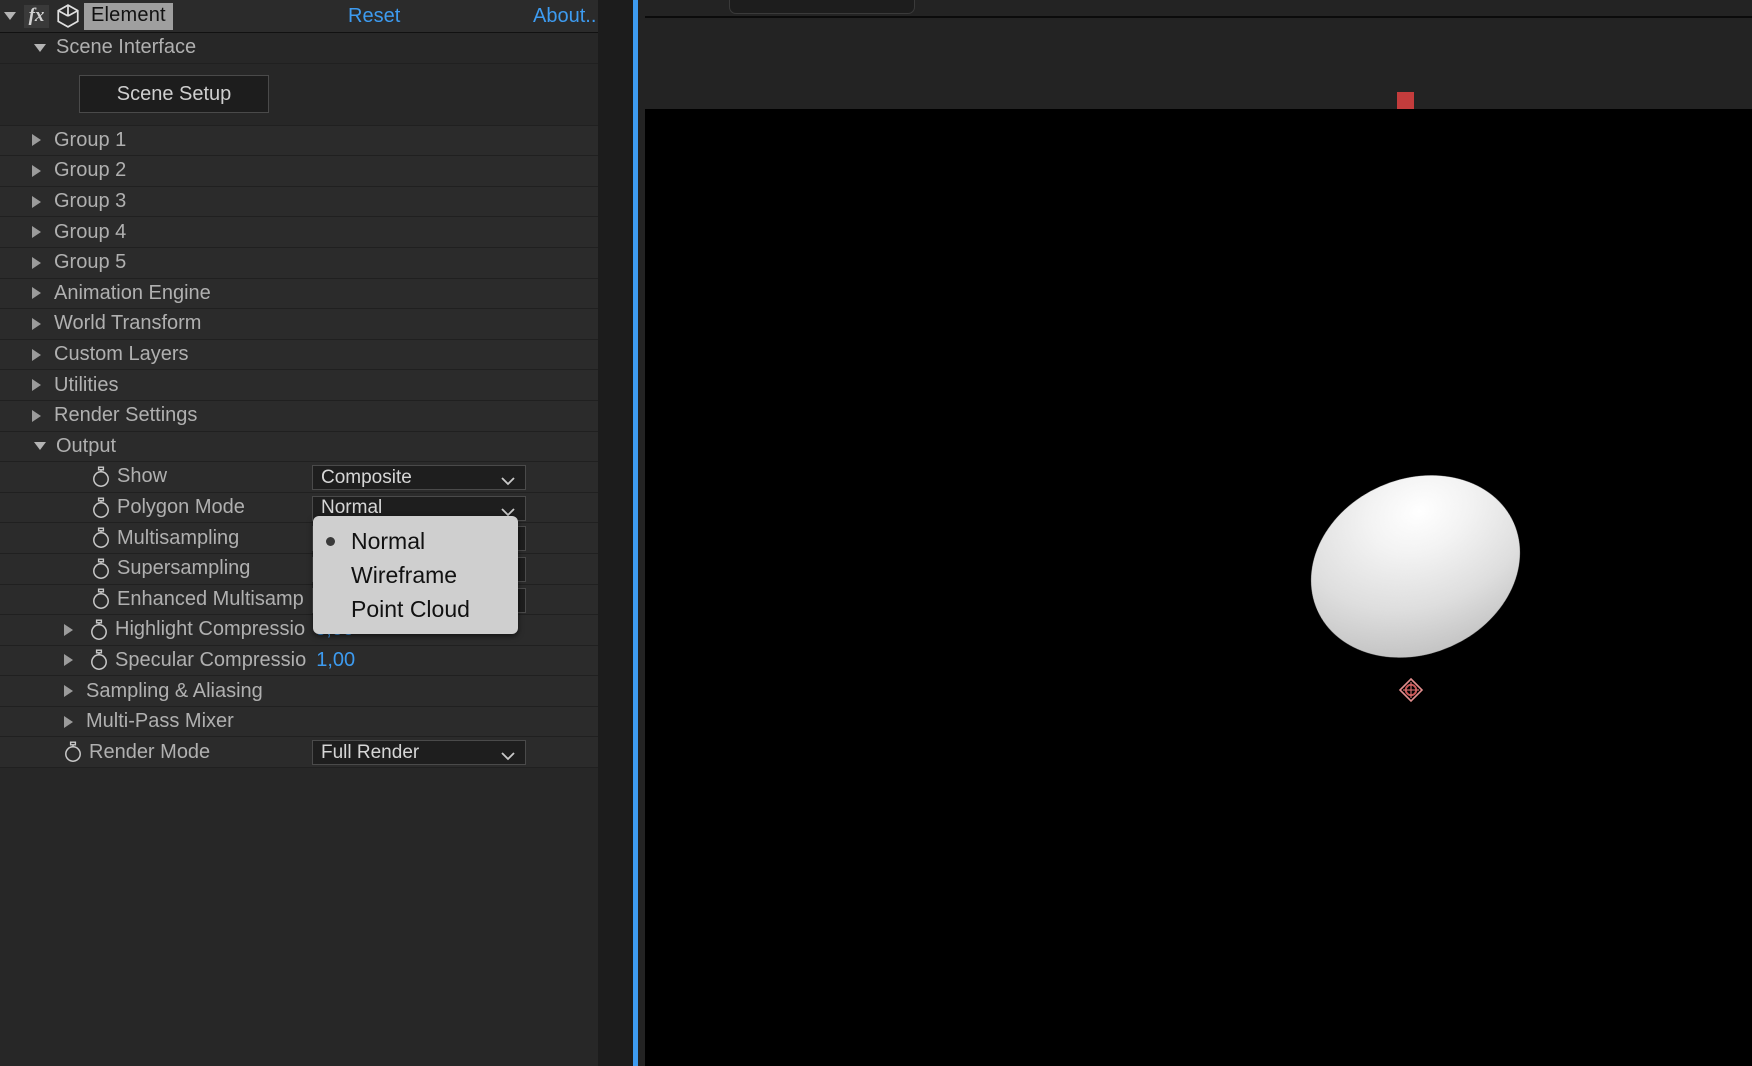  What do you see at coordinates (404, 574) in the screenshot?
I see `popup-item-label: Wireframe` at bounding box center [404, 574].